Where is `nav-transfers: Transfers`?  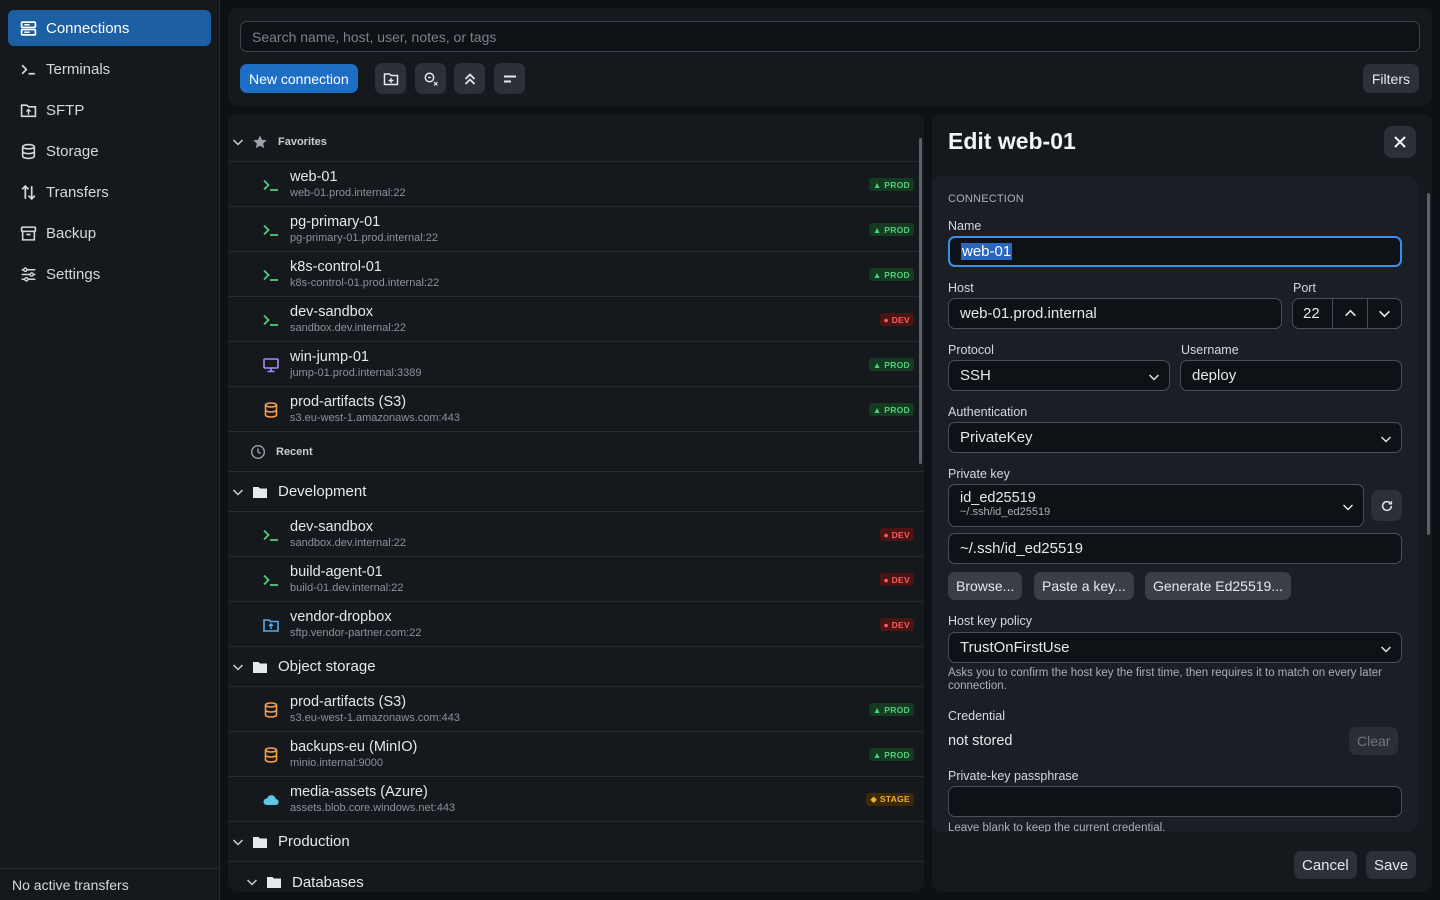
nav-transfers: Transfers is located at coordinates (109, 192).